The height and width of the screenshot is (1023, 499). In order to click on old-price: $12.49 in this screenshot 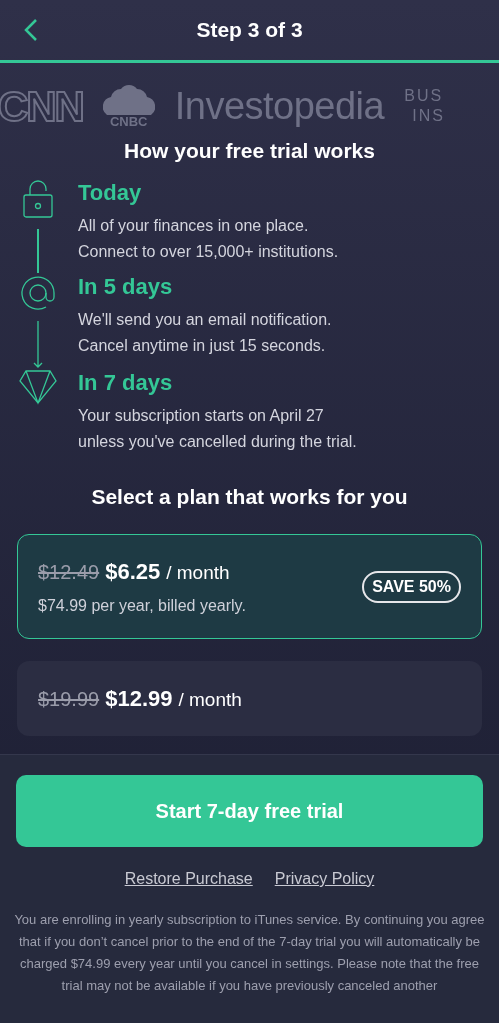, I will do `click(69, 572)`.